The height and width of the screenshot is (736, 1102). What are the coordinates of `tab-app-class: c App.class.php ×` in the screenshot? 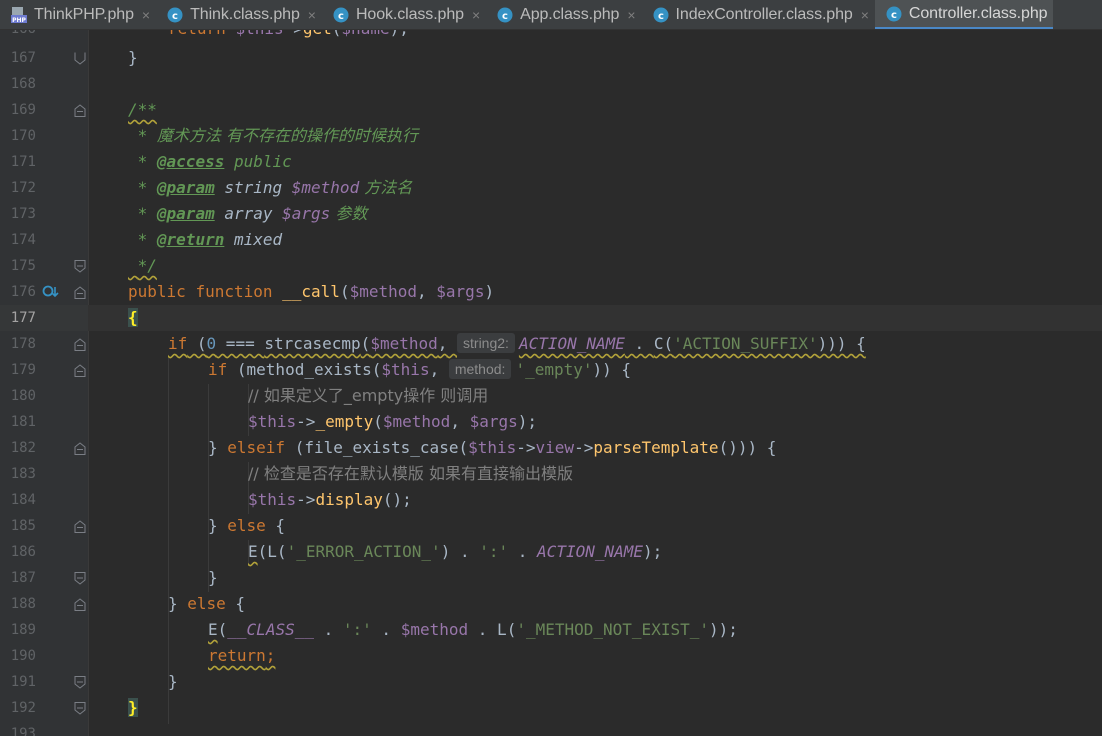 It's located at (563, 14).